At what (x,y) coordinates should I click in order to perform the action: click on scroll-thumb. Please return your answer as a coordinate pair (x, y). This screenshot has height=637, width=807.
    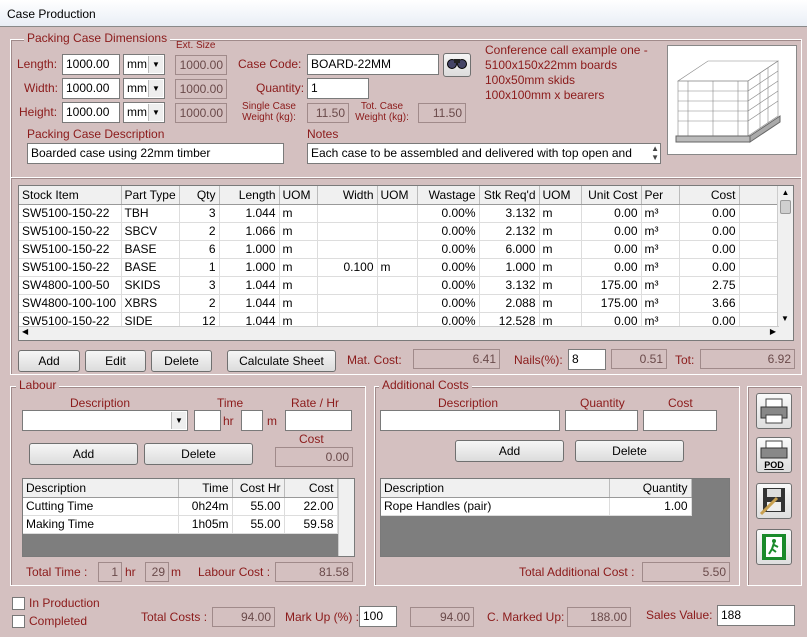
    Looking at the image, I should click on (785, 207).